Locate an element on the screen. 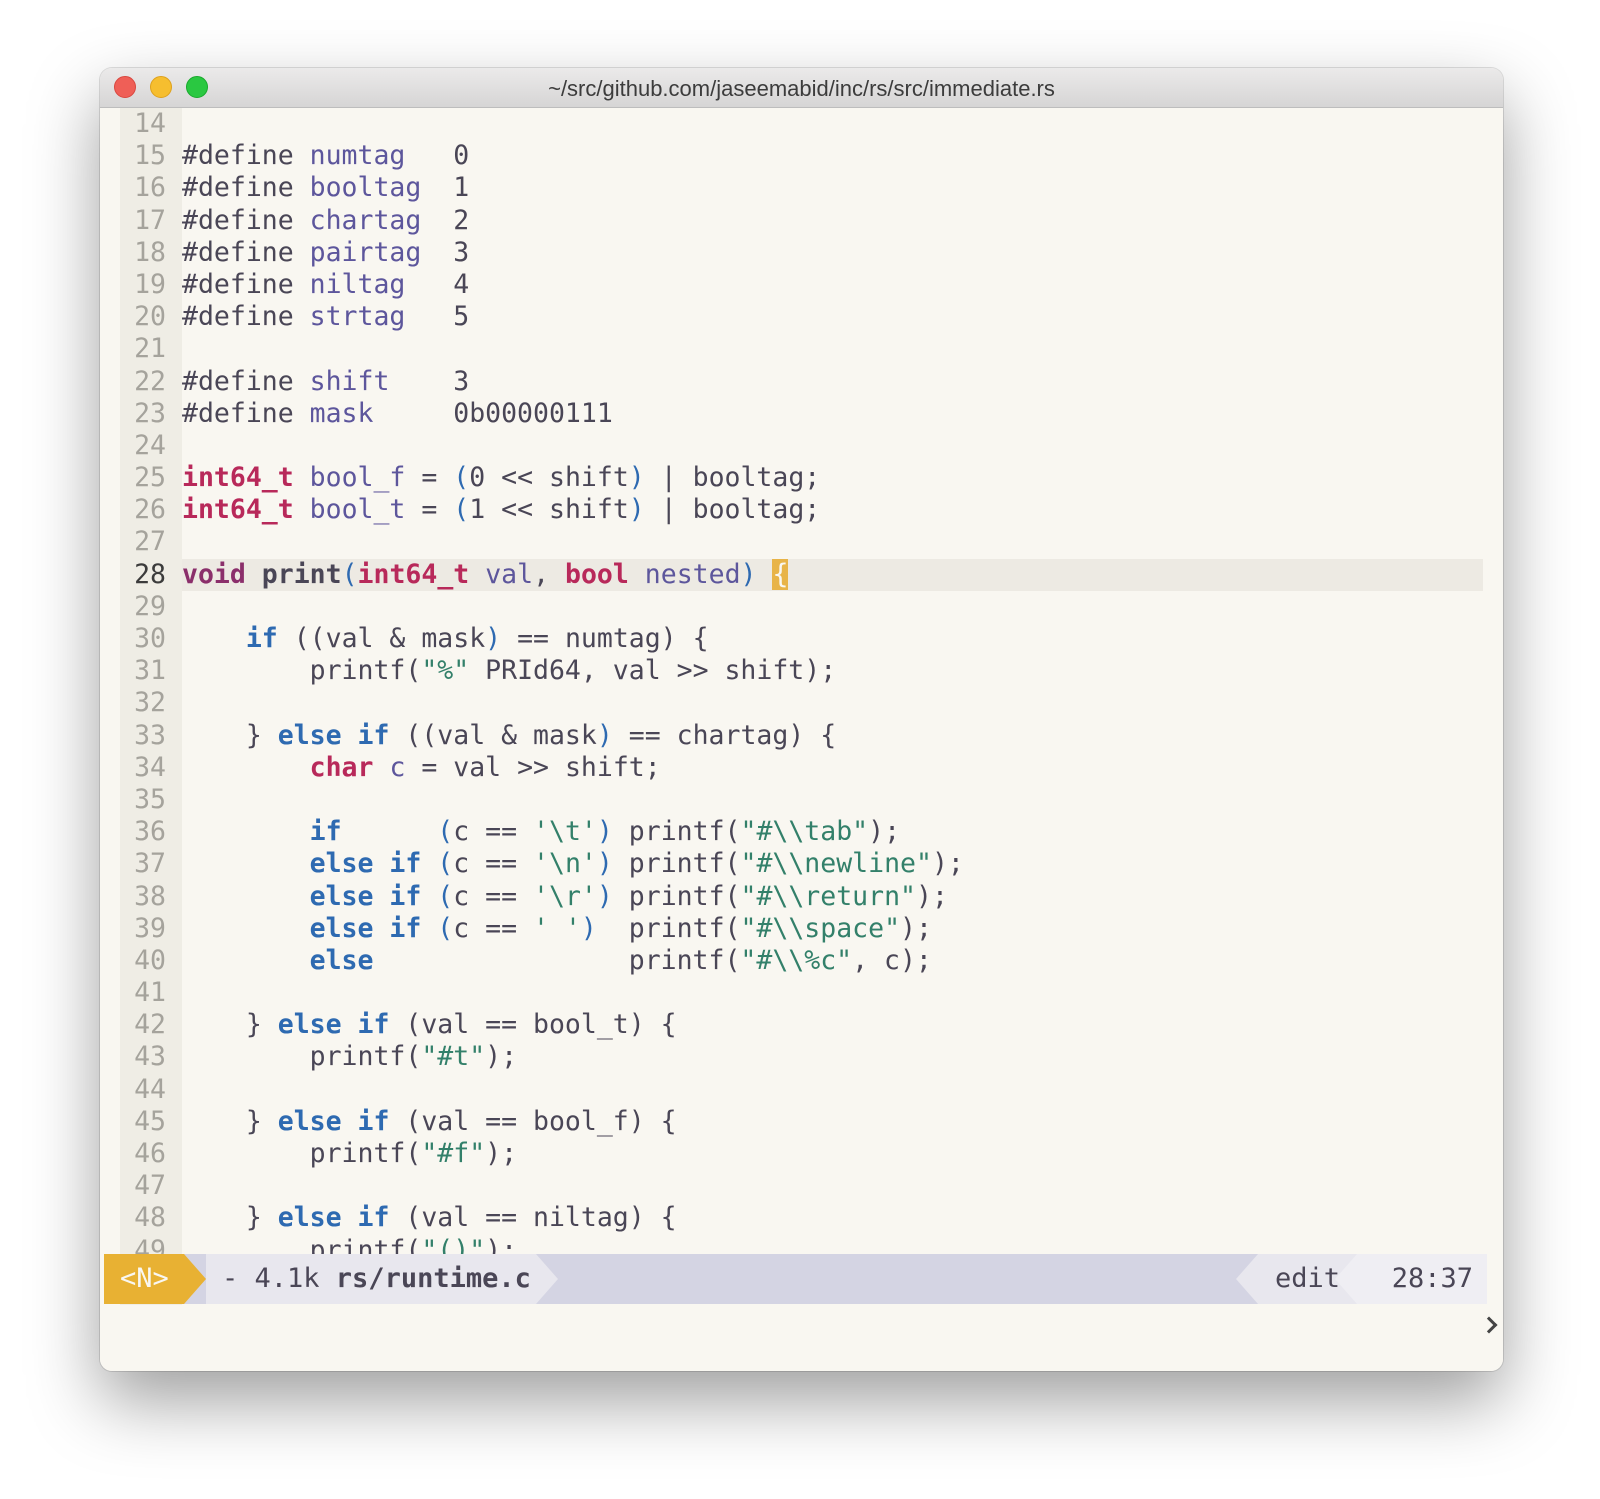  code-token: c == is located at coordinates (493, 896).